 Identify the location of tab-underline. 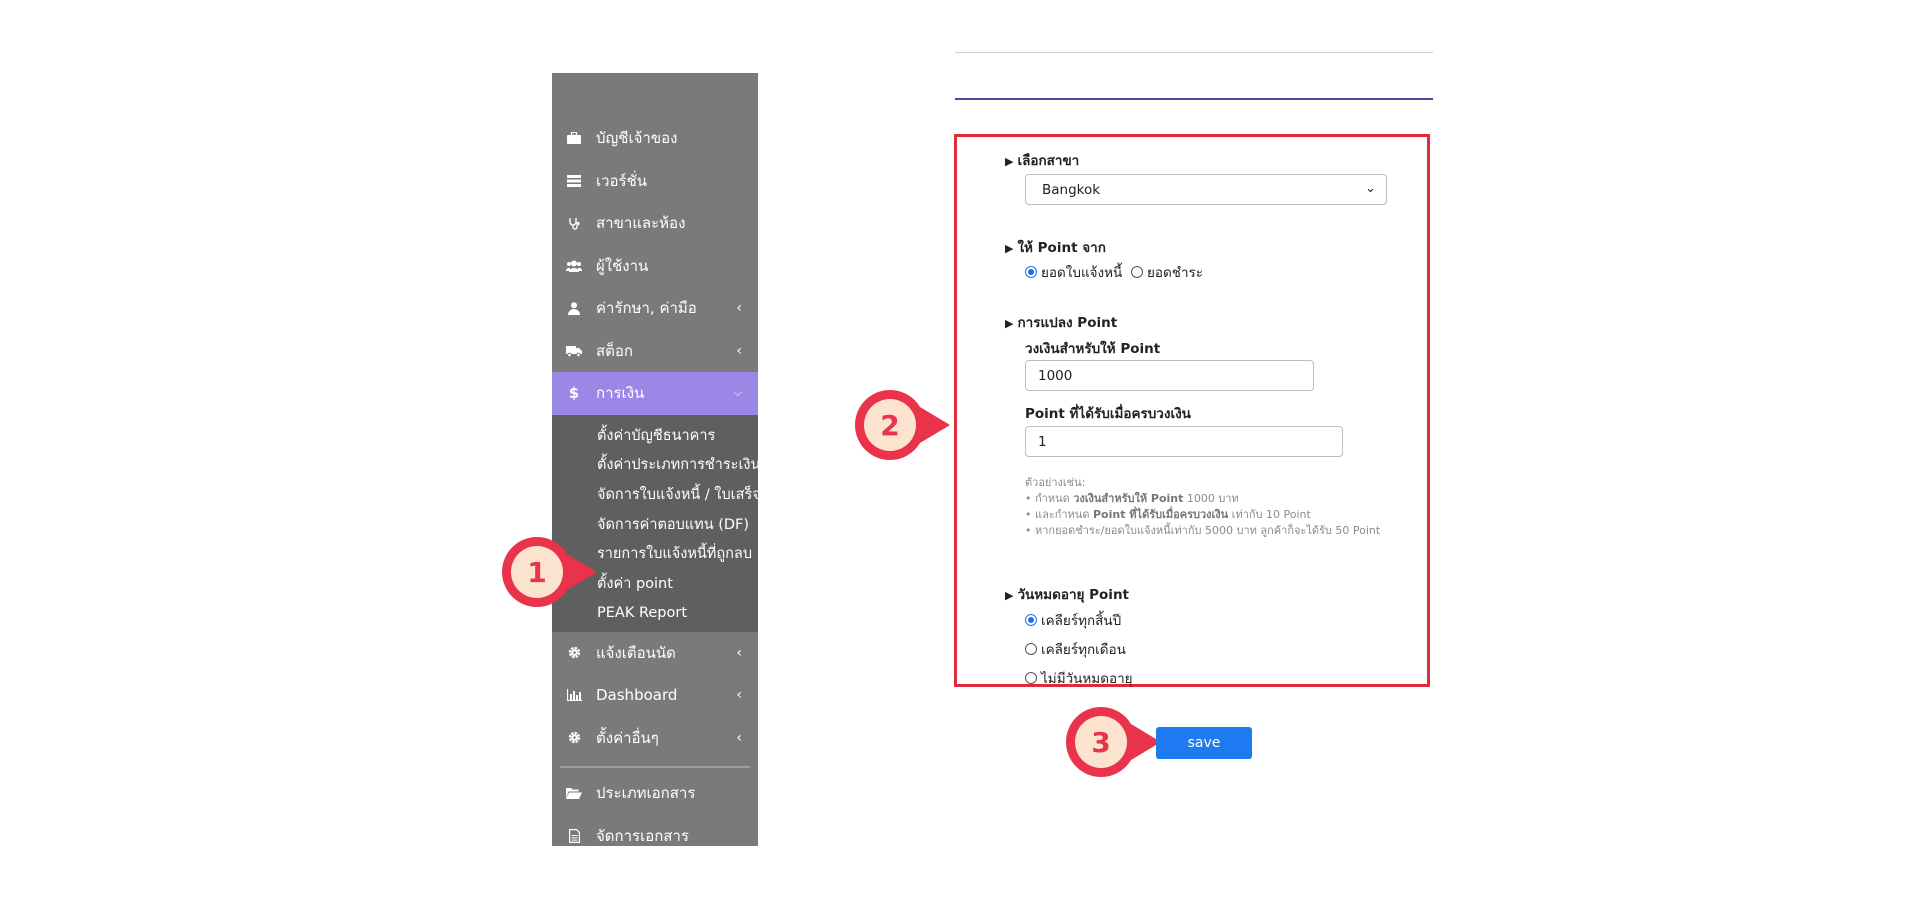
(1194, 99).